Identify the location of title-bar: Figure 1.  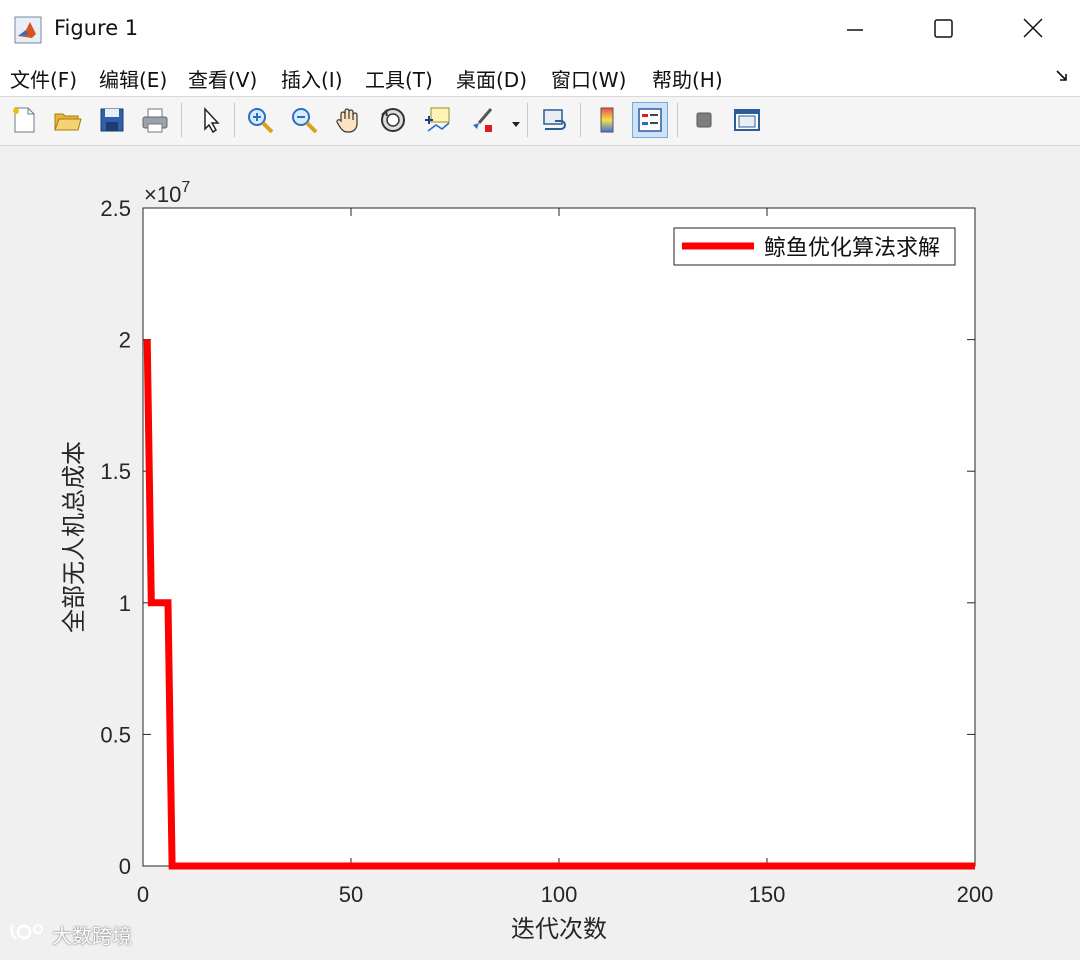
(540, 29).